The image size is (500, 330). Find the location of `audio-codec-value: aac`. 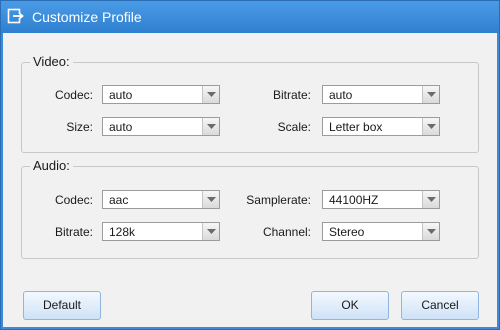

audio-codec-value: aac is located at coordinates (119, 200).